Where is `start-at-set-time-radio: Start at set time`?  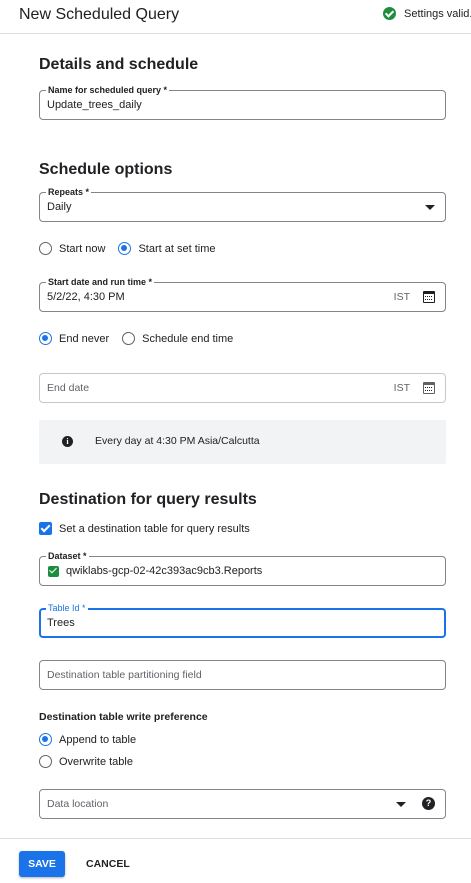 start-at-set-time-radio: Start at set time is located at coordinates (167, 248).